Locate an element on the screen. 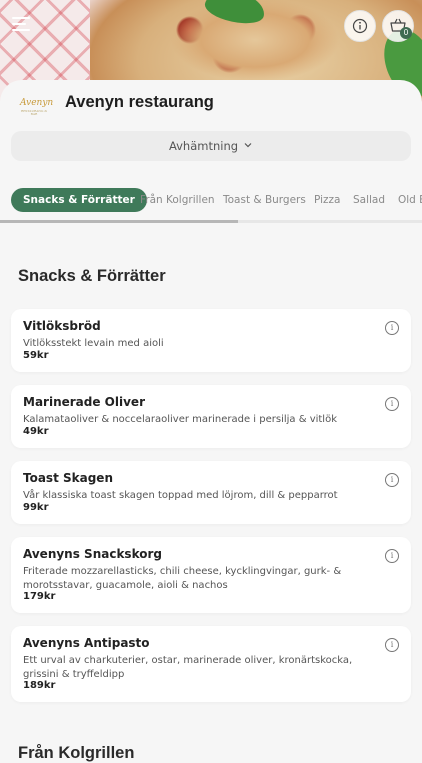  item-name: Toast Skagen is located at coordinates (68, 478).